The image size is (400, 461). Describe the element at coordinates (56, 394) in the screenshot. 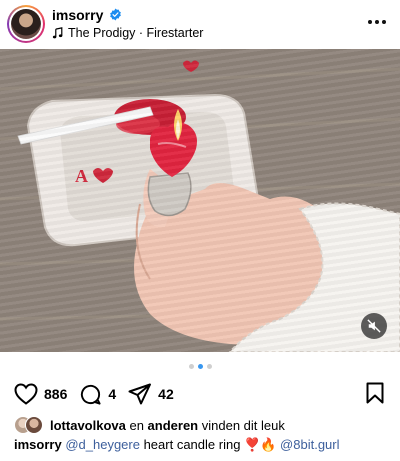

I see `like-count: 886` at that location.